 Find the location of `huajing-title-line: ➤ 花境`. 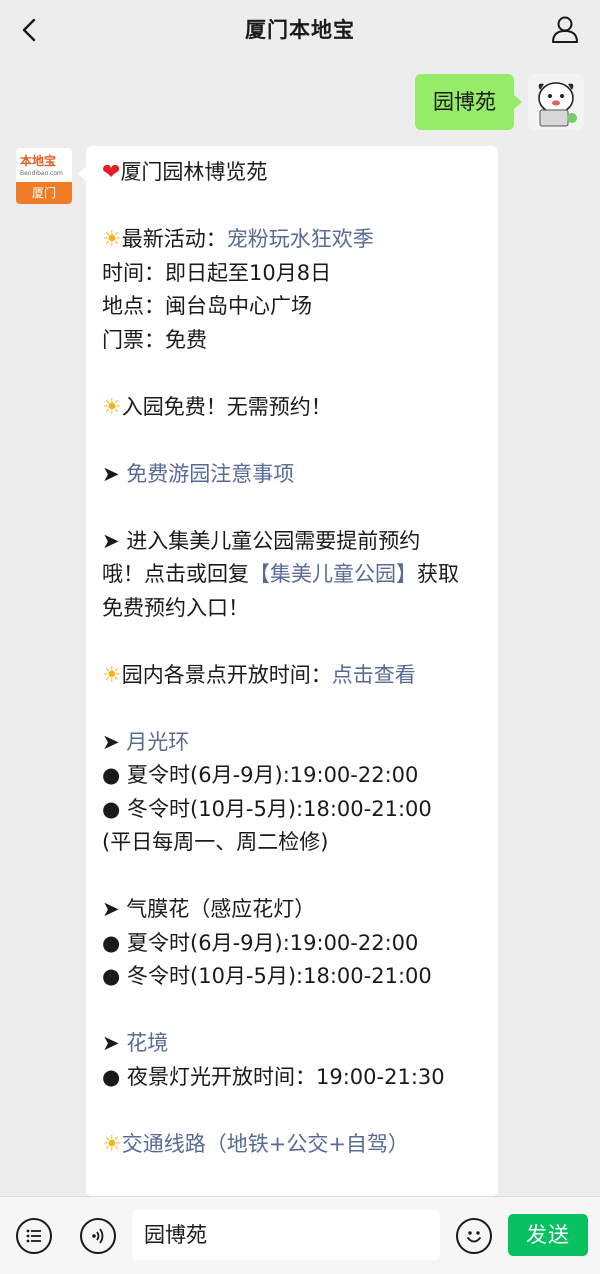

huajing-title-line: ➤ 花境 is located at coordinates (298, 1044).